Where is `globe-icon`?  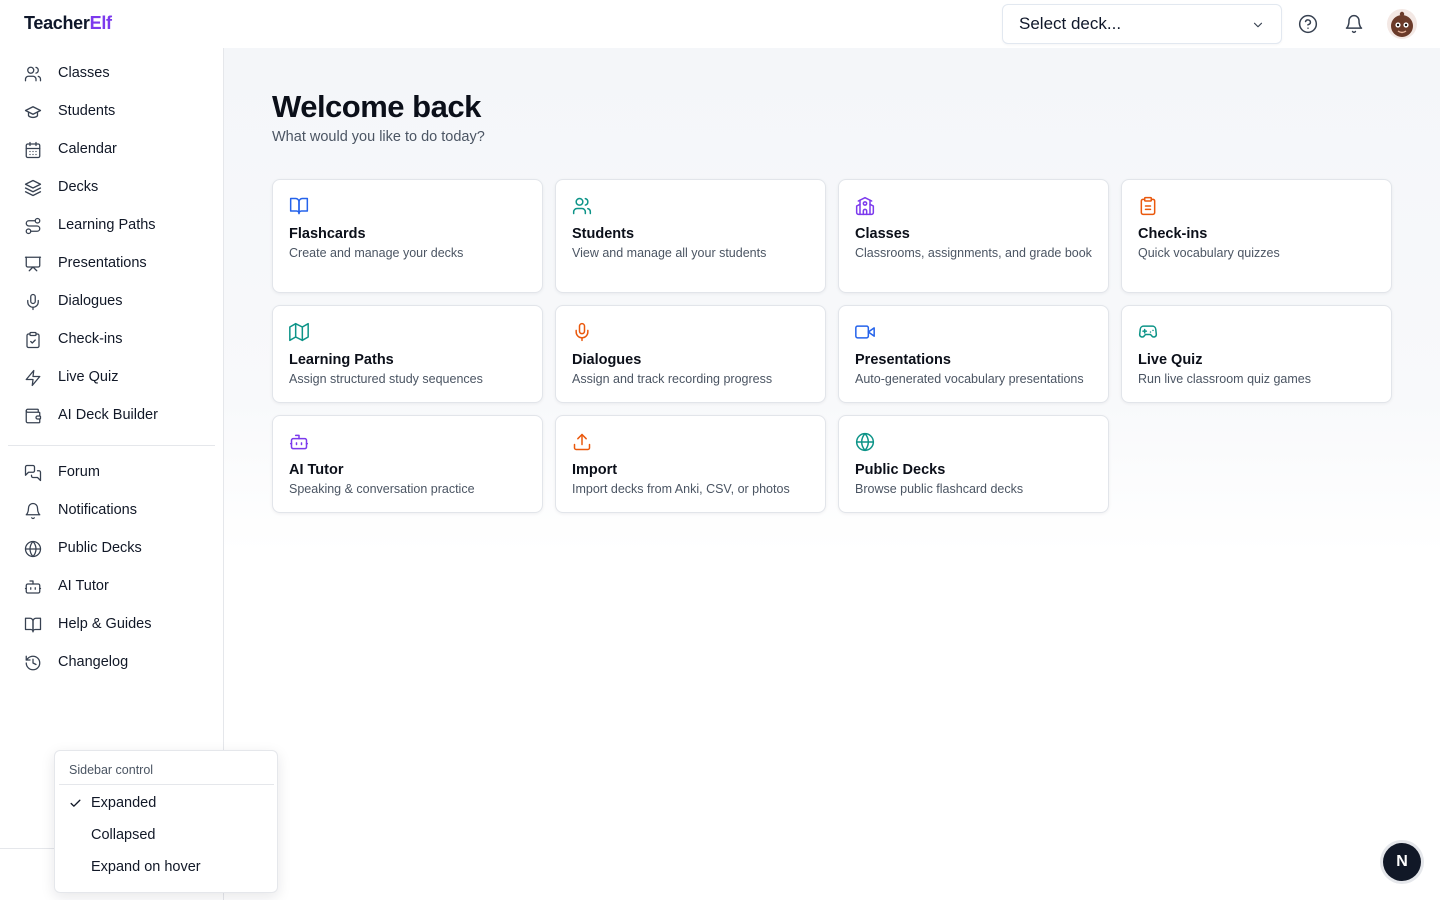
globe-icon is located at coordinates (33, 549).